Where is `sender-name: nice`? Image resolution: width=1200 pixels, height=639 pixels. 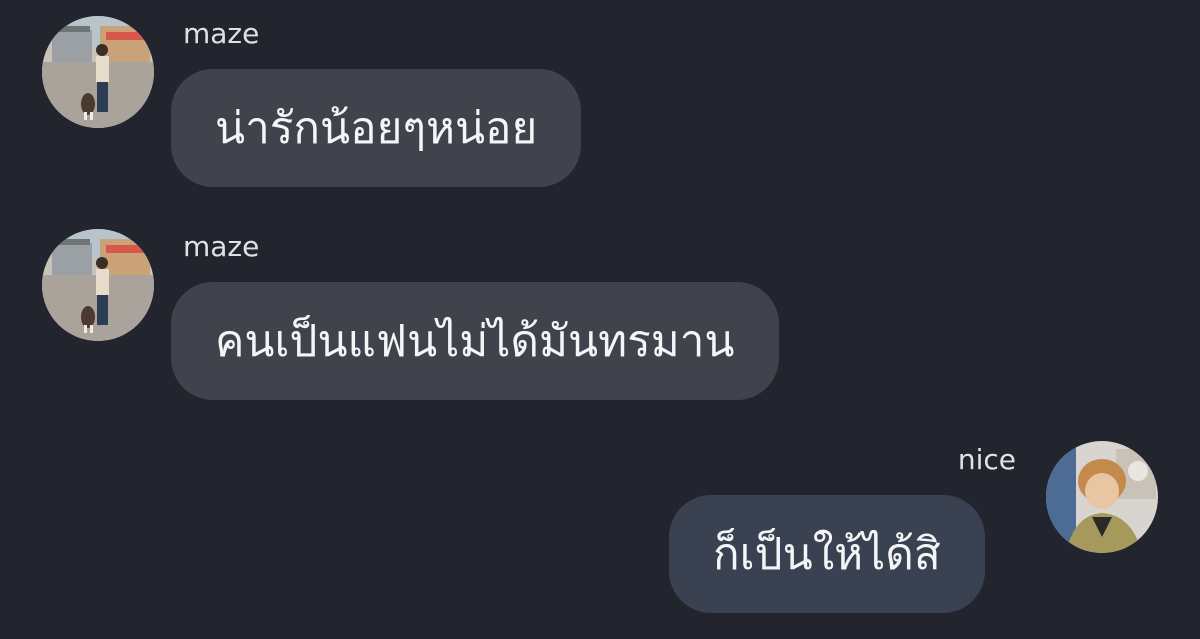
sender-name: nice is located at coordinates (986, 459).